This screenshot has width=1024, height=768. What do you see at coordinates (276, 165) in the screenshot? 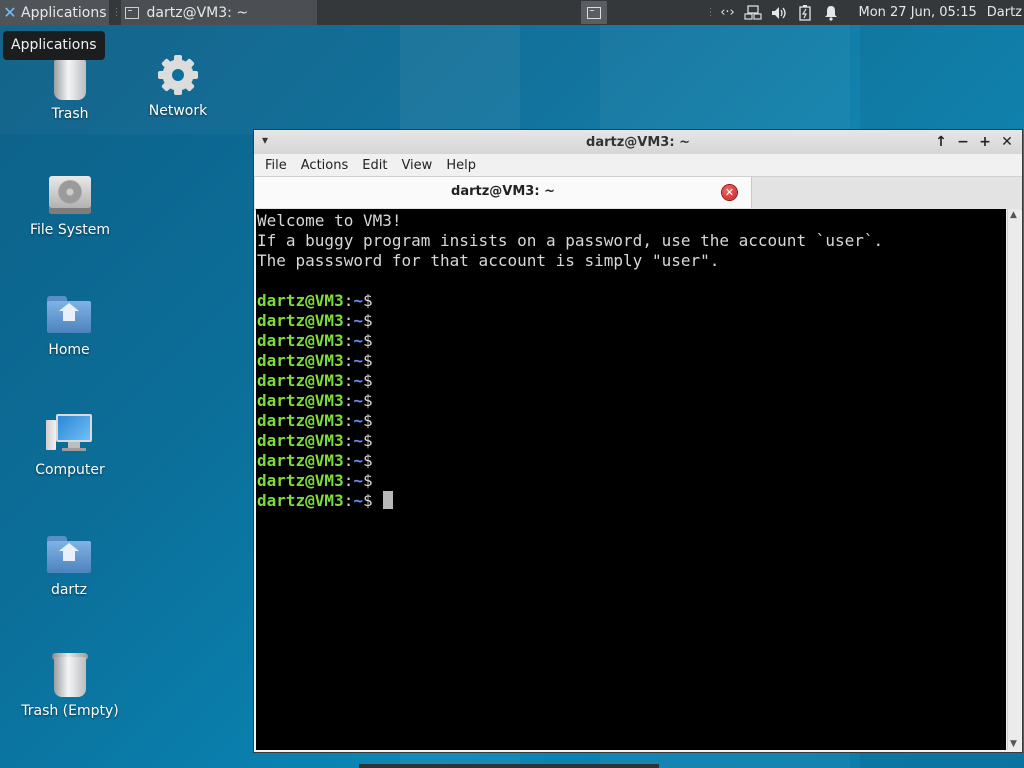
I see `menu-file: File` at bounding box center [276, 165].